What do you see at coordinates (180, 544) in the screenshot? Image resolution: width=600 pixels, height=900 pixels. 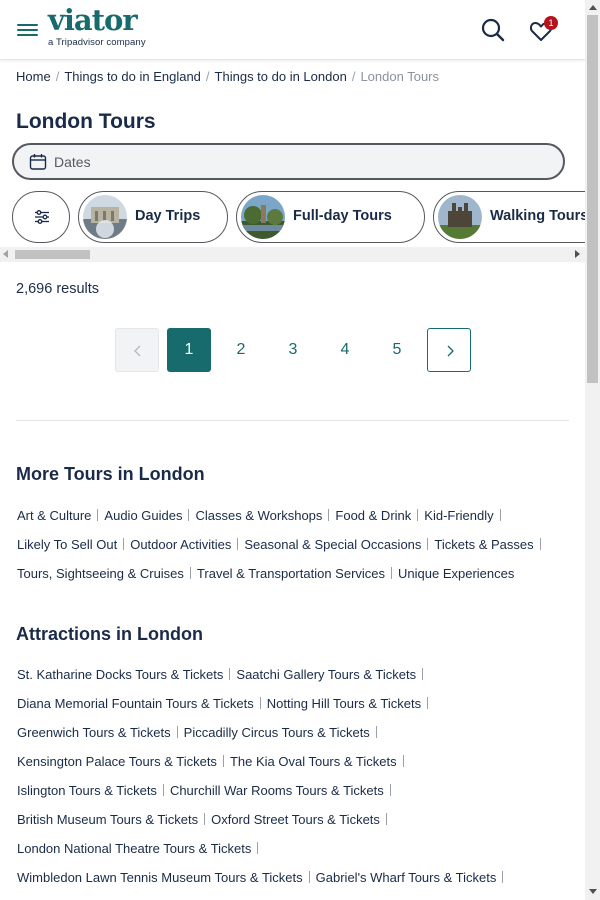 I see `tour-category-link: Outdoor Activities` at bounding box center [180, 544].